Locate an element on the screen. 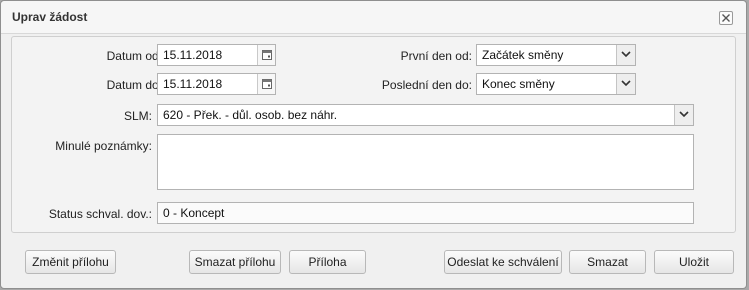  date-to-field: 15.11.2018 is located at coordinates (216, 84).